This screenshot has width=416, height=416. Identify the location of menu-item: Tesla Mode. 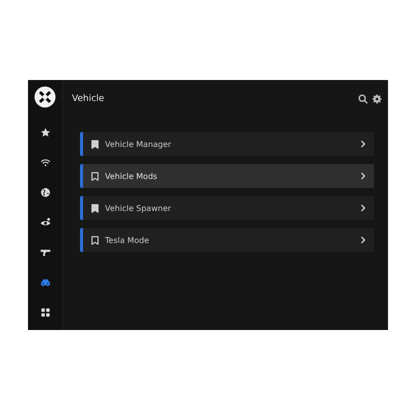
(227, 240).